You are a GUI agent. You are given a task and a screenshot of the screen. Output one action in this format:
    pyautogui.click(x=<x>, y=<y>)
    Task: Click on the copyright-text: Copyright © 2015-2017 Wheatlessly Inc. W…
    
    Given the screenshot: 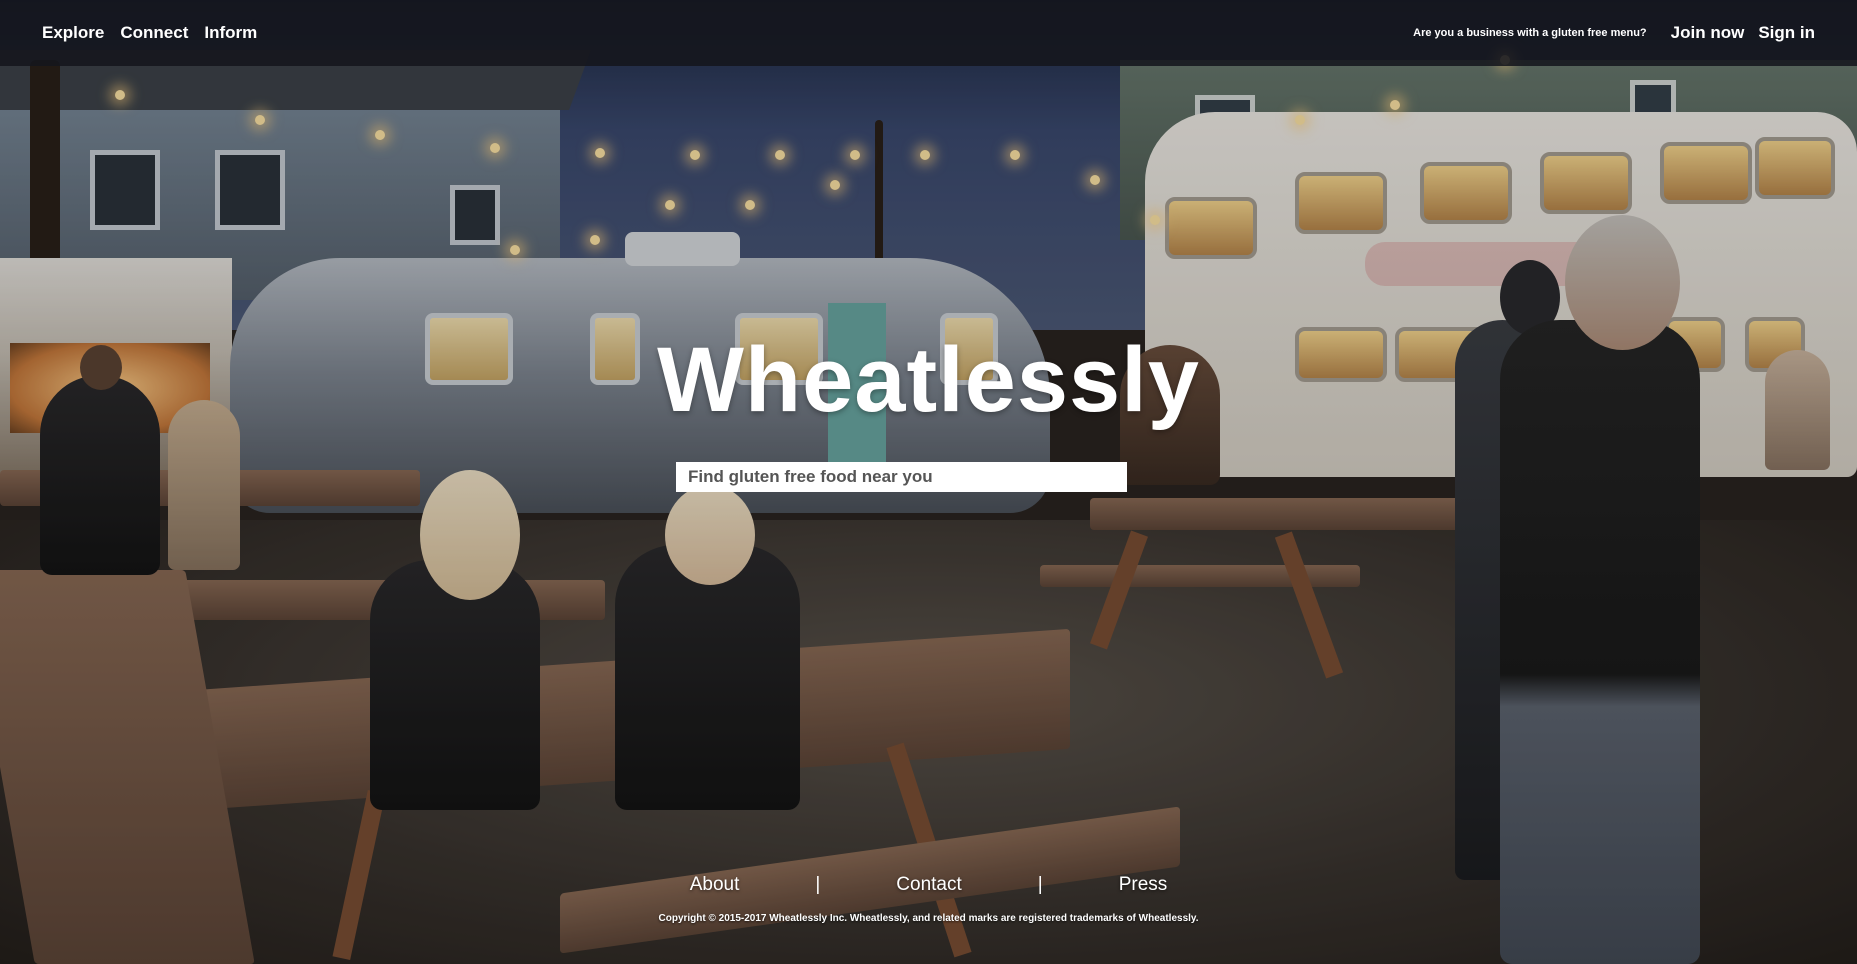 What is the action you would take?
    pyautogui.click(x=928, y=918)
    